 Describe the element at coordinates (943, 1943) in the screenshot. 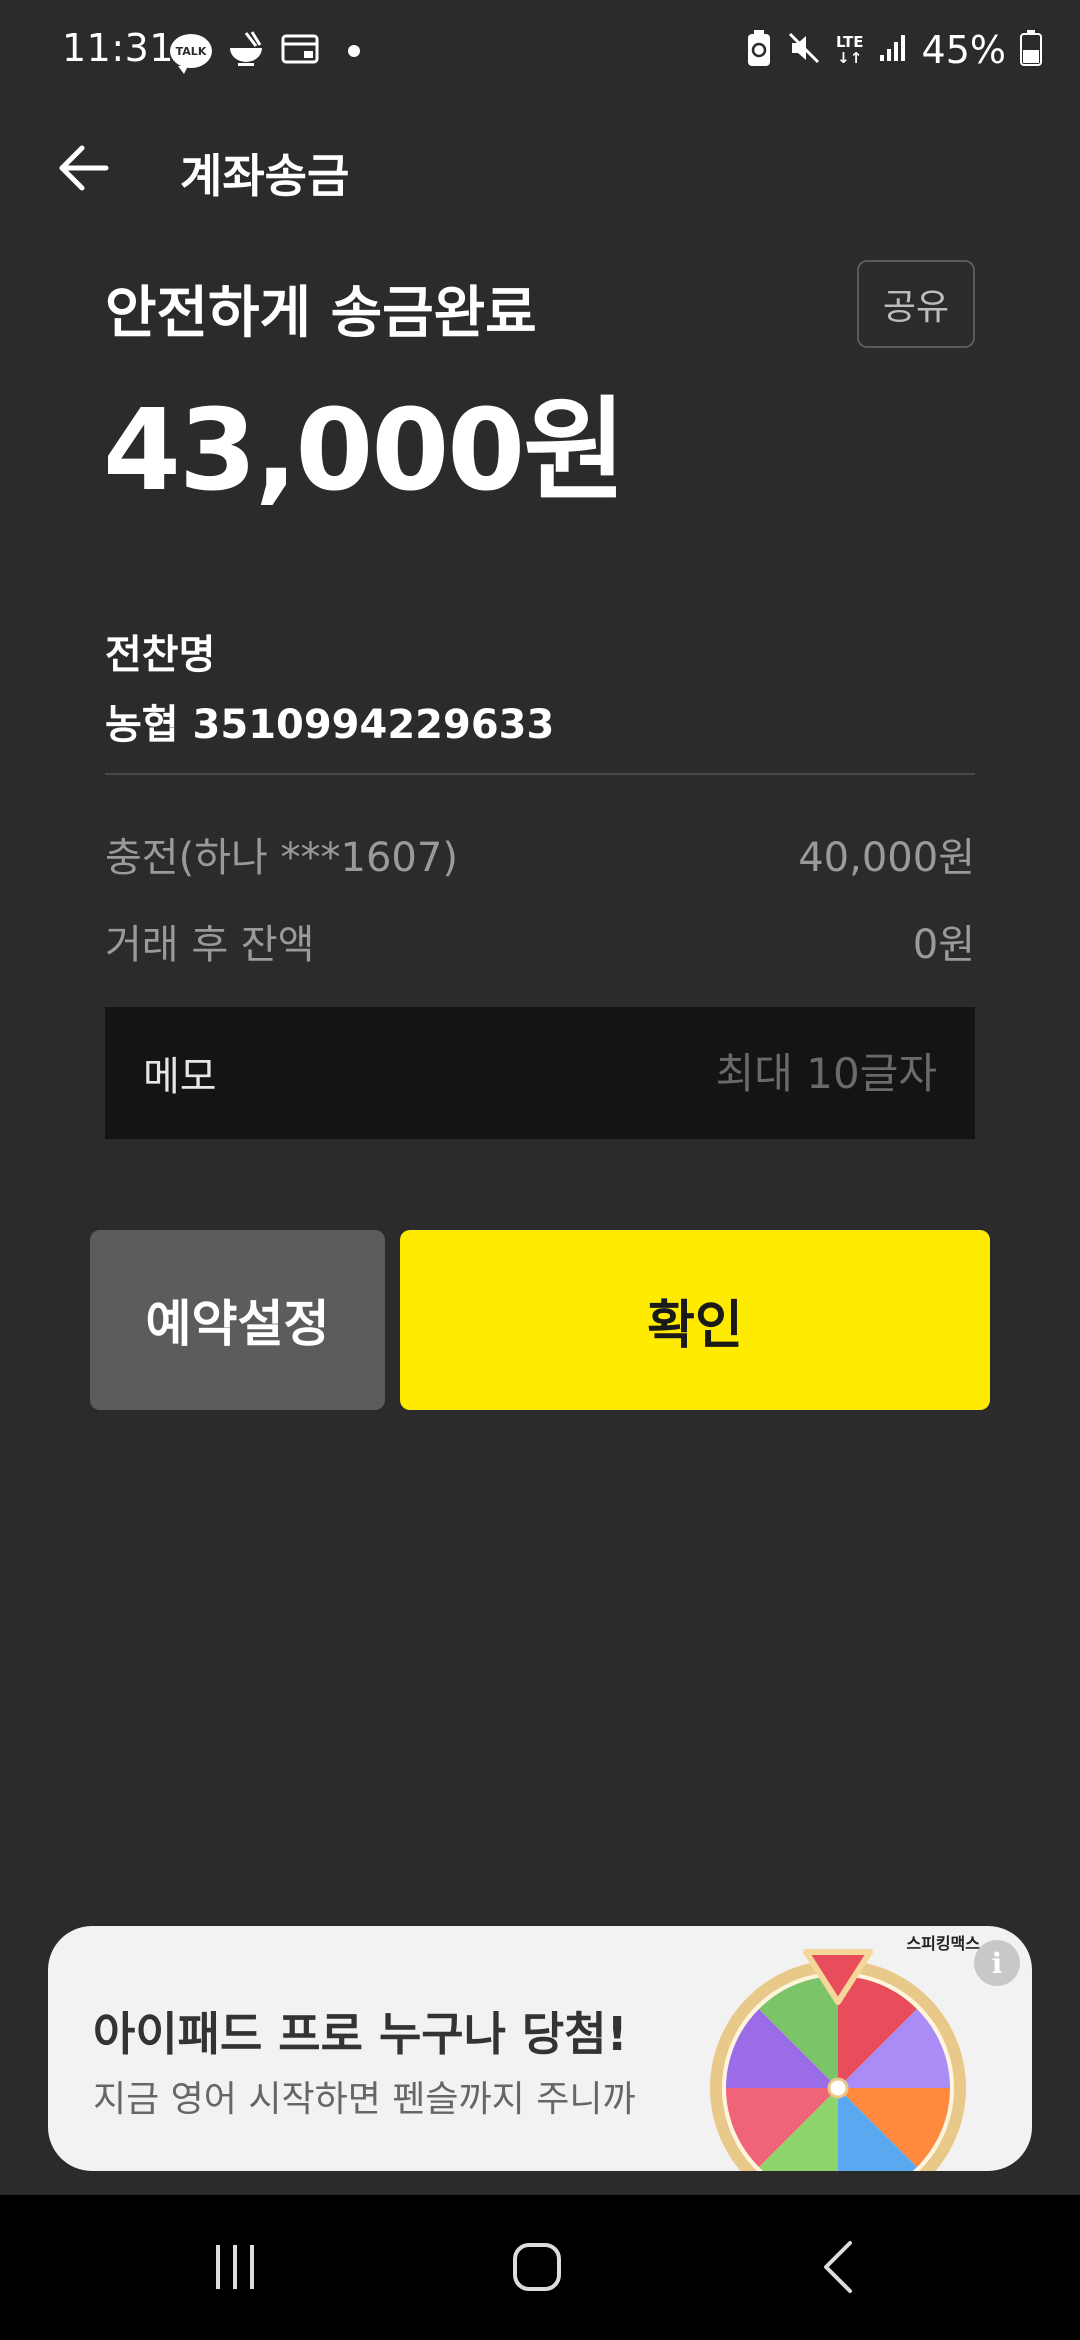

I see `ad-brand: 스피킹맥스` at that location.